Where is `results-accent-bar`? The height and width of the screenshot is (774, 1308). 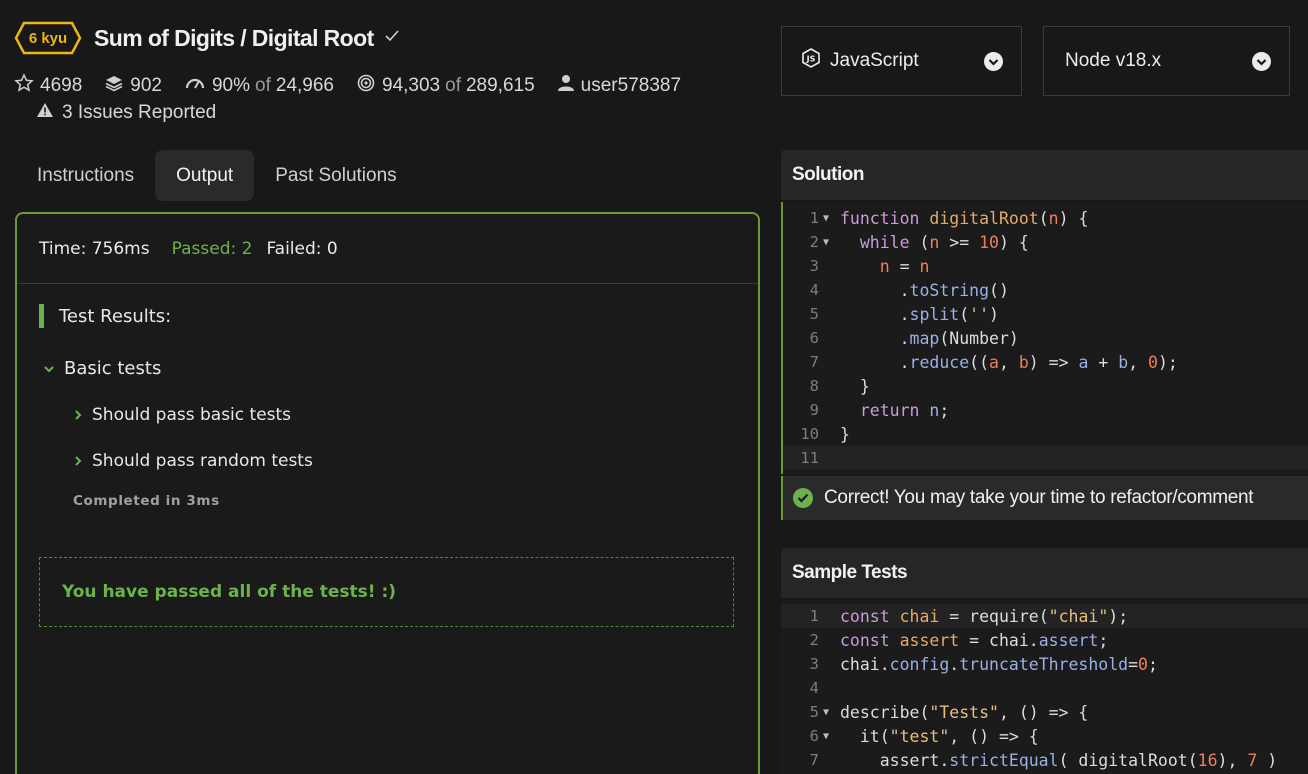
results-accent-bar is located at coordinates (41, 316).